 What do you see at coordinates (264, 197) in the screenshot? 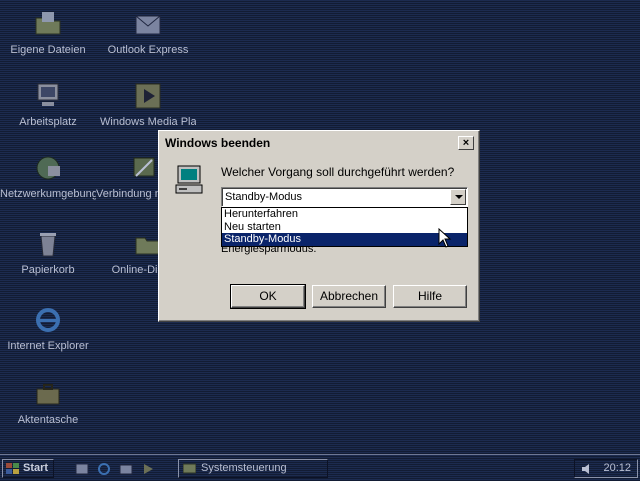
I see `action-select-value: Standby-Modus` at bounding box center [264, 197].